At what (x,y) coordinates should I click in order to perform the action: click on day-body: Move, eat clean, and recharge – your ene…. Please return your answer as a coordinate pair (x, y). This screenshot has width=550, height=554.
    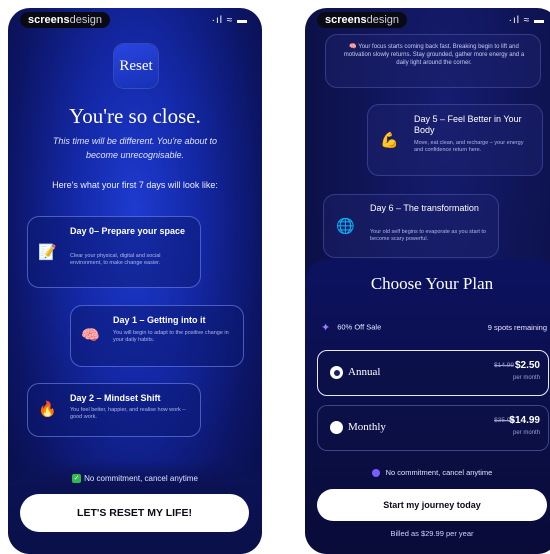
    Looking at the image, I should click on (469, 146).